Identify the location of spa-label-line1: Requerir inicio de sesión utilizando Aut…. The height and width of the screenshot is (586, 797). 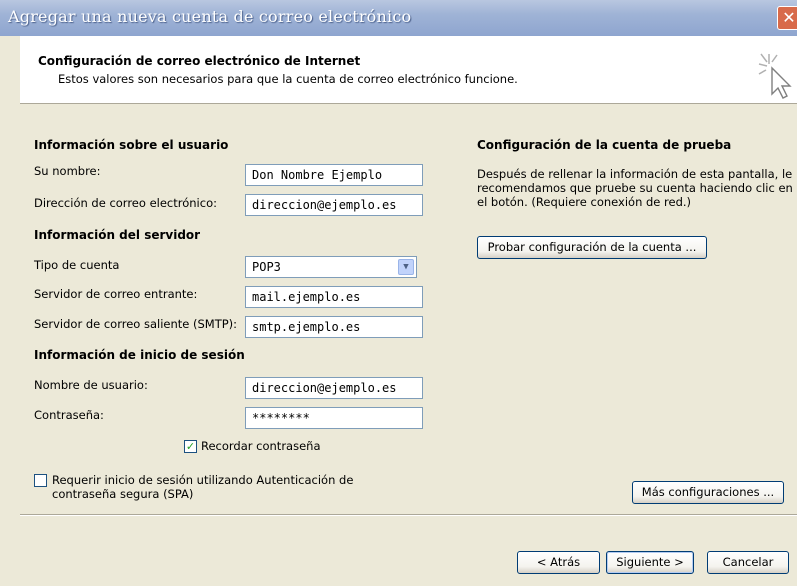
(202, 480).